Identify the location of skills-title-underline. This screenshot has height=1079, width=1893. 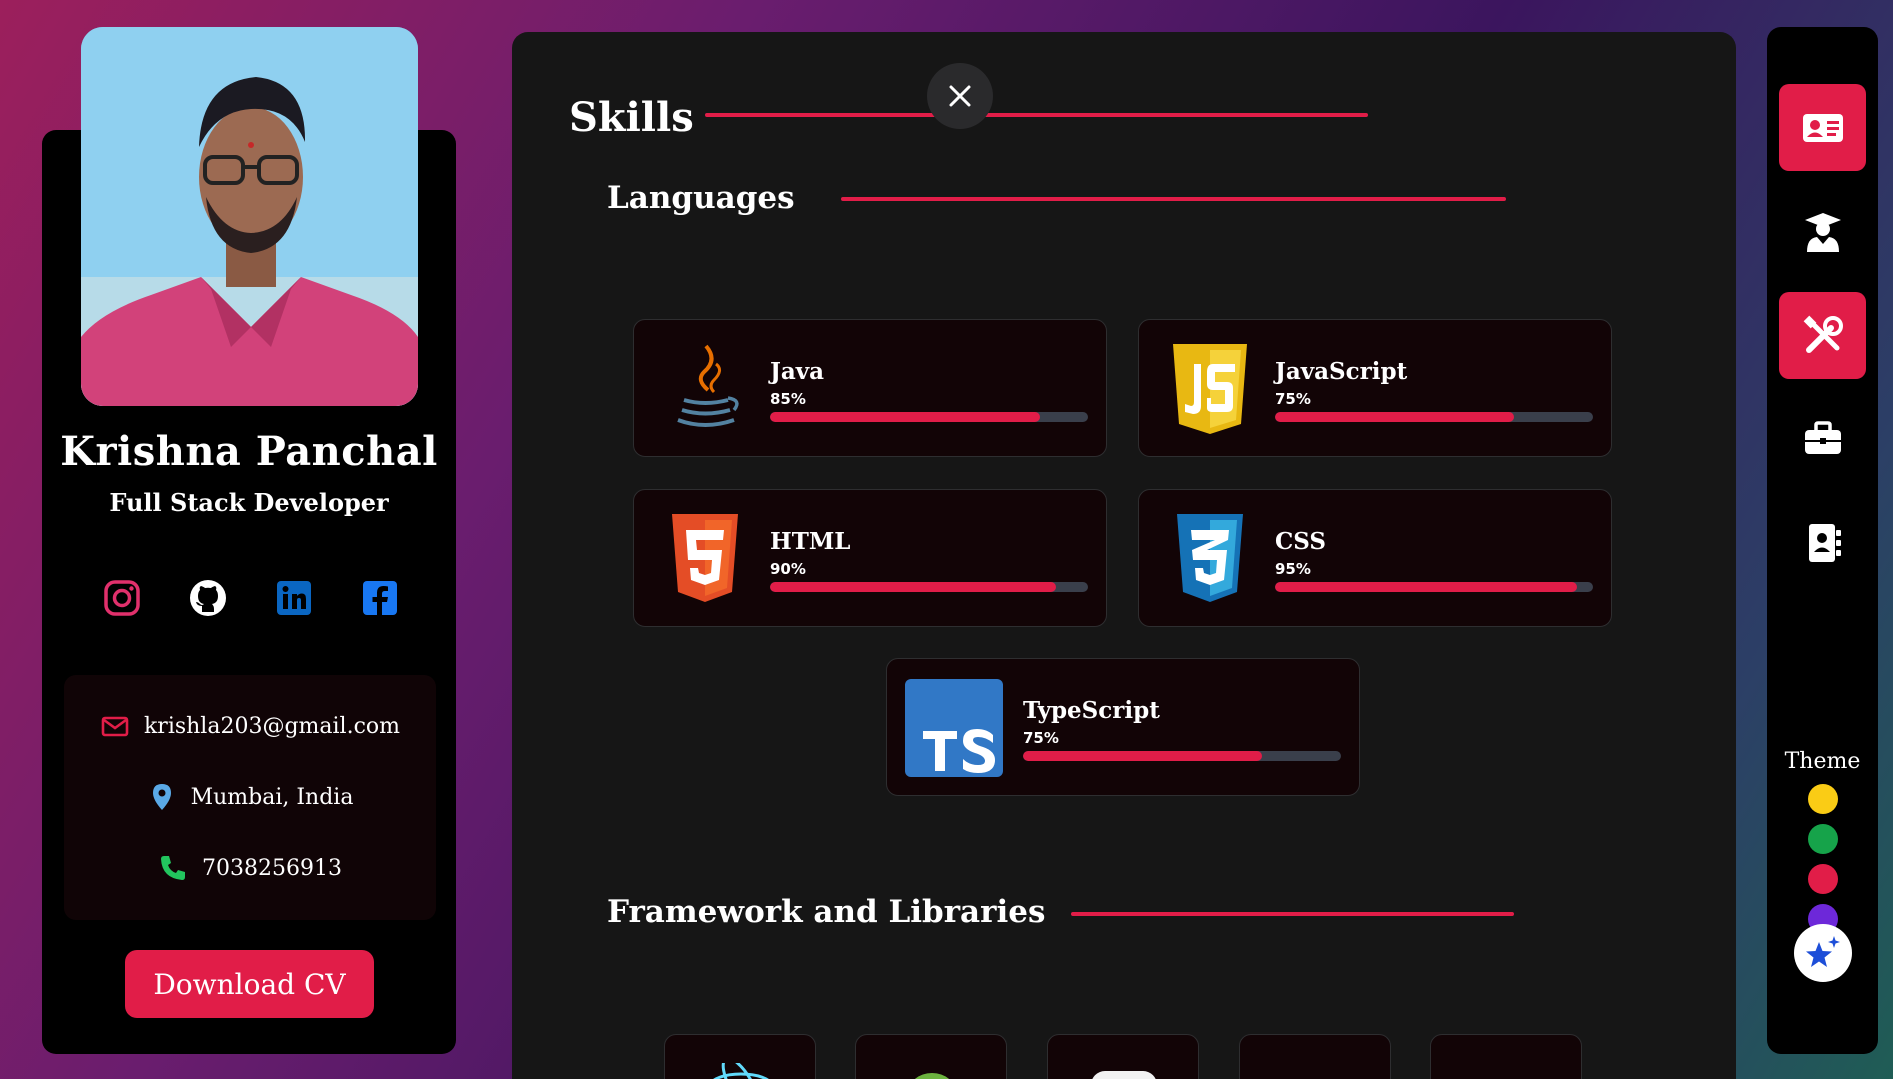
(1036, 115).